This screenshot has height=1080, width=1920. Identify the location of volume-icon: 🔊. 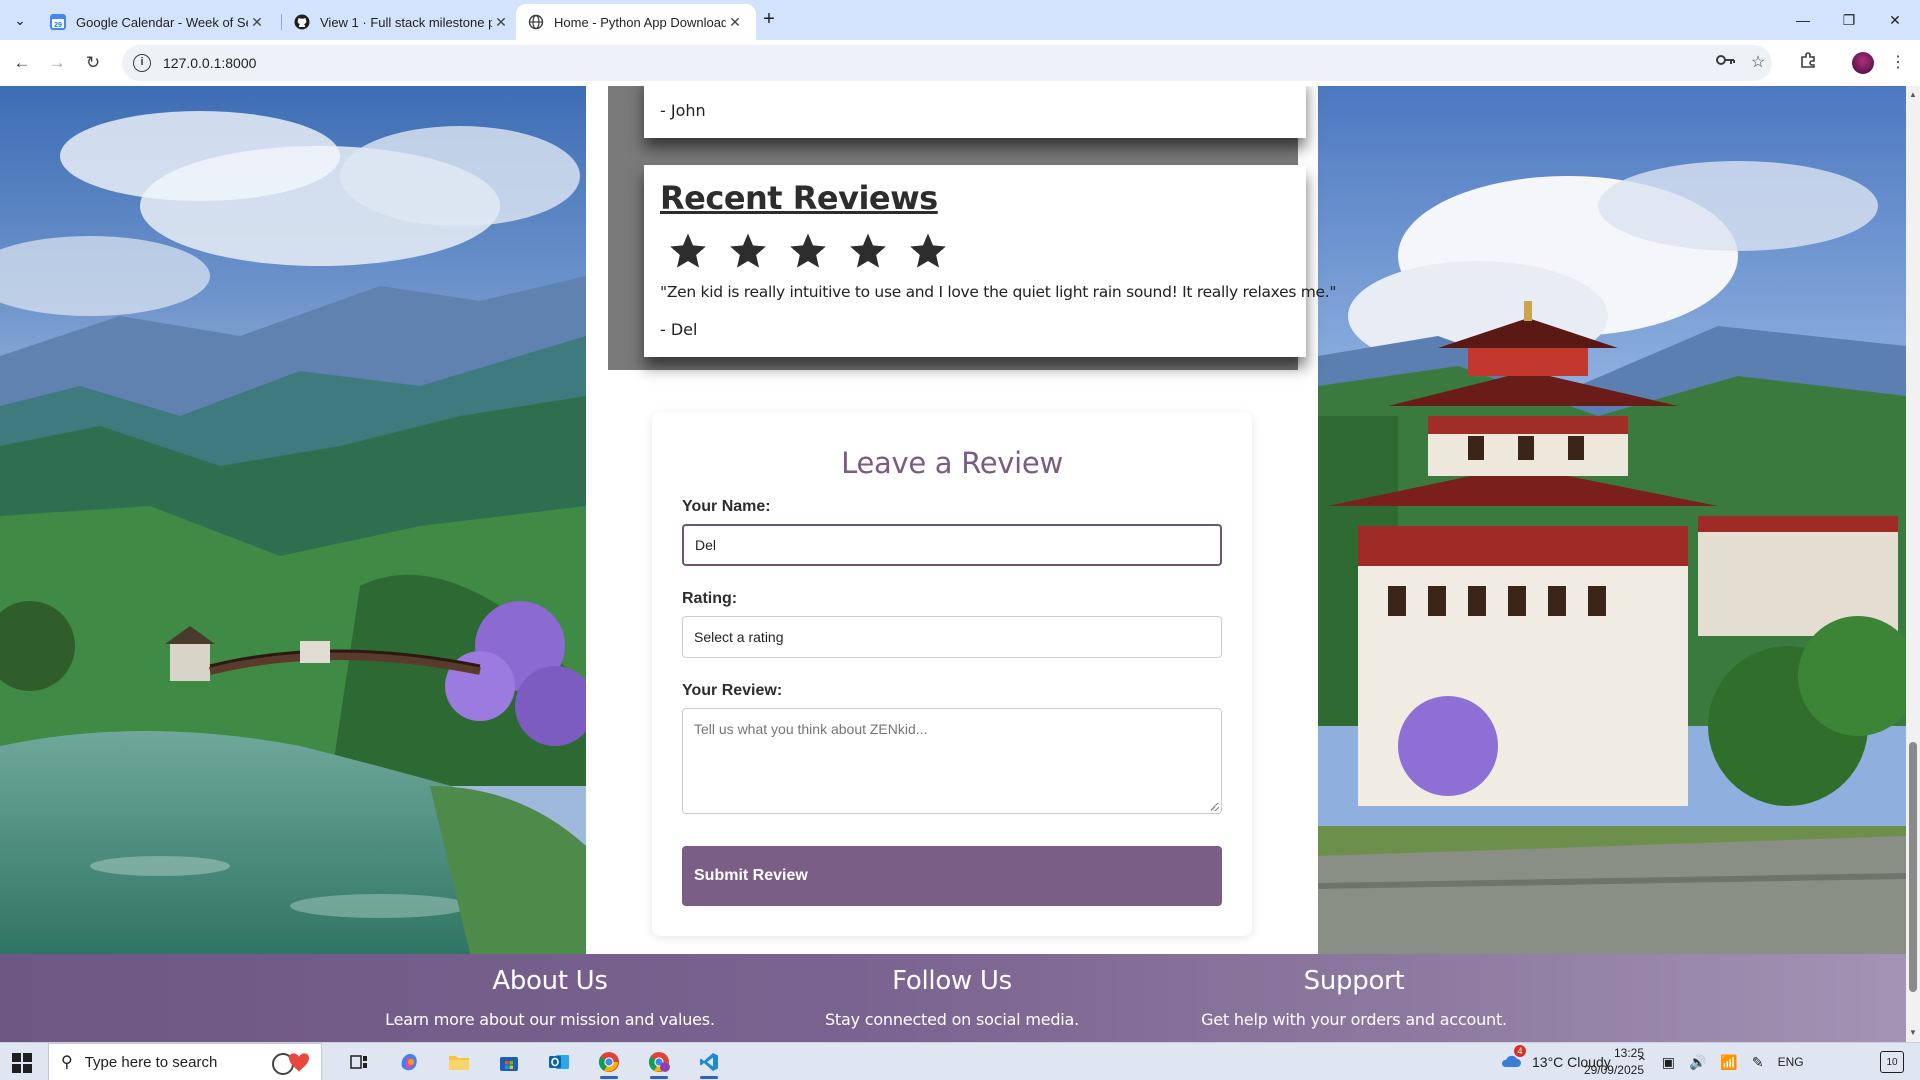
(1697, 1062).